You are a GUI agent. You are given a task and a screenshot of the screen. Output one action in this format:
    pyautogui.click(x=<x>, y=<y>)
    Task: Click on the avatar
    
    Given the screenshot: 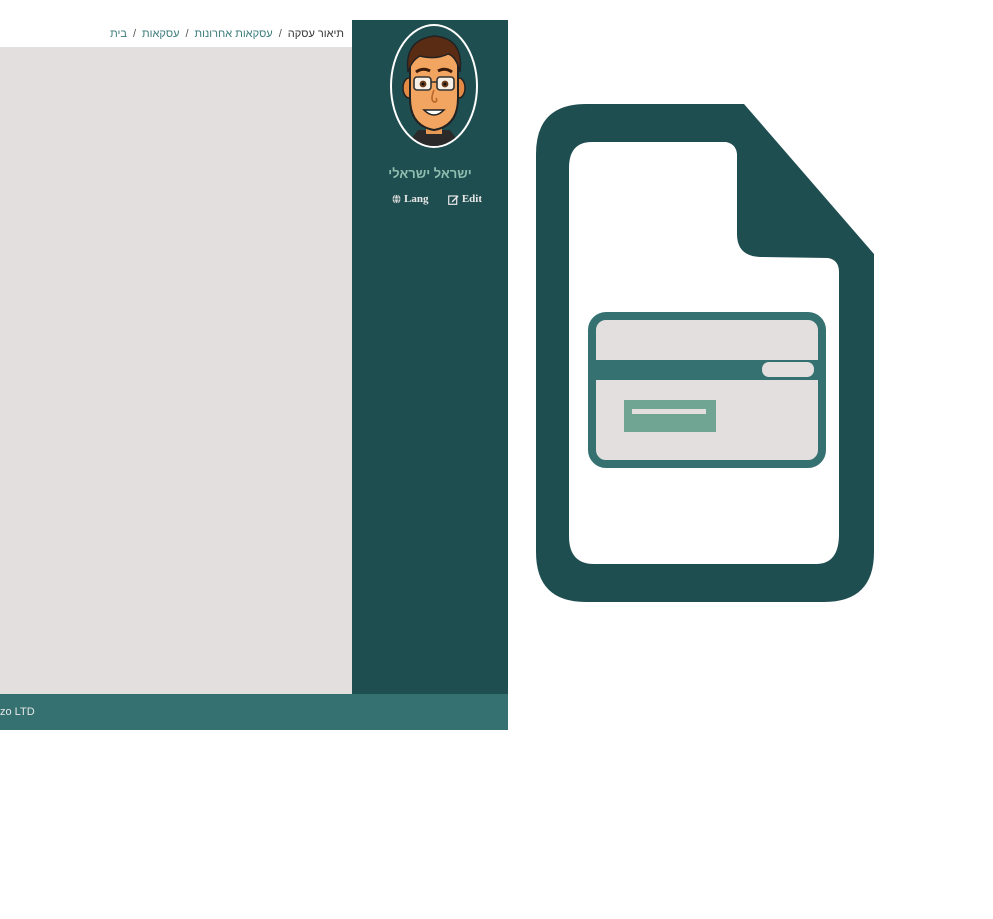 What is the action you would take?
    pyautogui.click(x=434, y=86)
    